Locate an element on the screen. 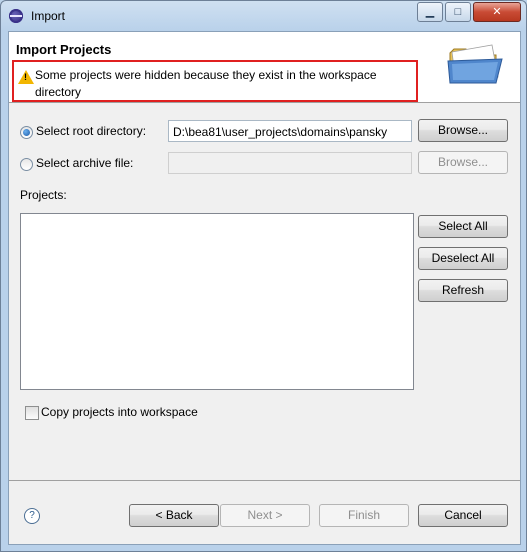  next-button: Next > is located at coordinates (265, 515).